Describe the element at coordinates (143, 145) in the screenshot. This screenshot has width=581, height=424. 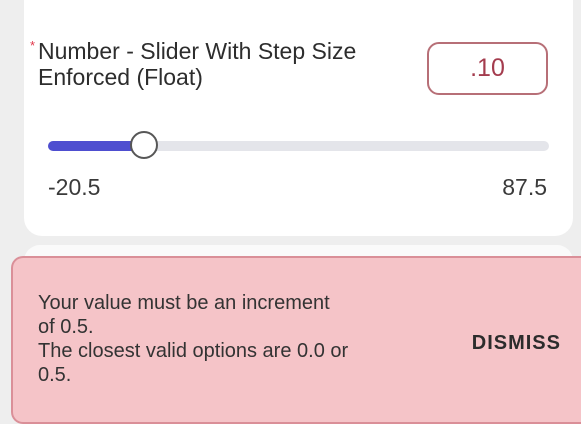
I see `slider-thumb` at that location.